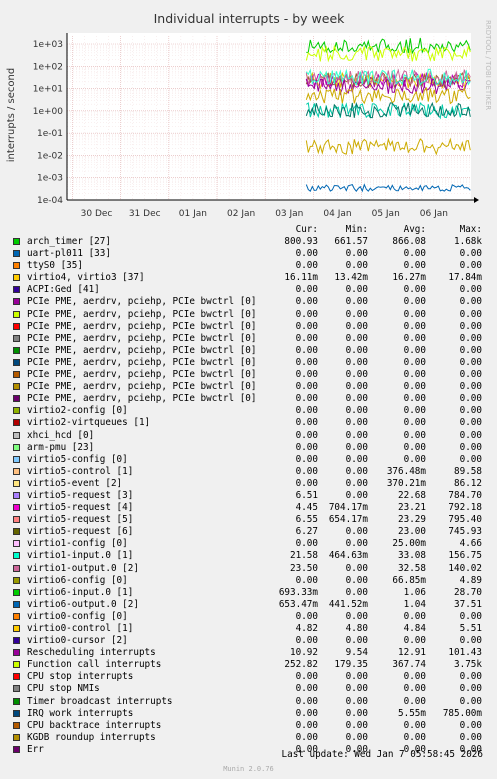 Image resolution: width=497 pixels, height=779 pixels. What do you see at coordinates (80, 508) in the screenshot?
I see `legend-series-name: virtio5-request [4]` at bounding box center [80, 508].